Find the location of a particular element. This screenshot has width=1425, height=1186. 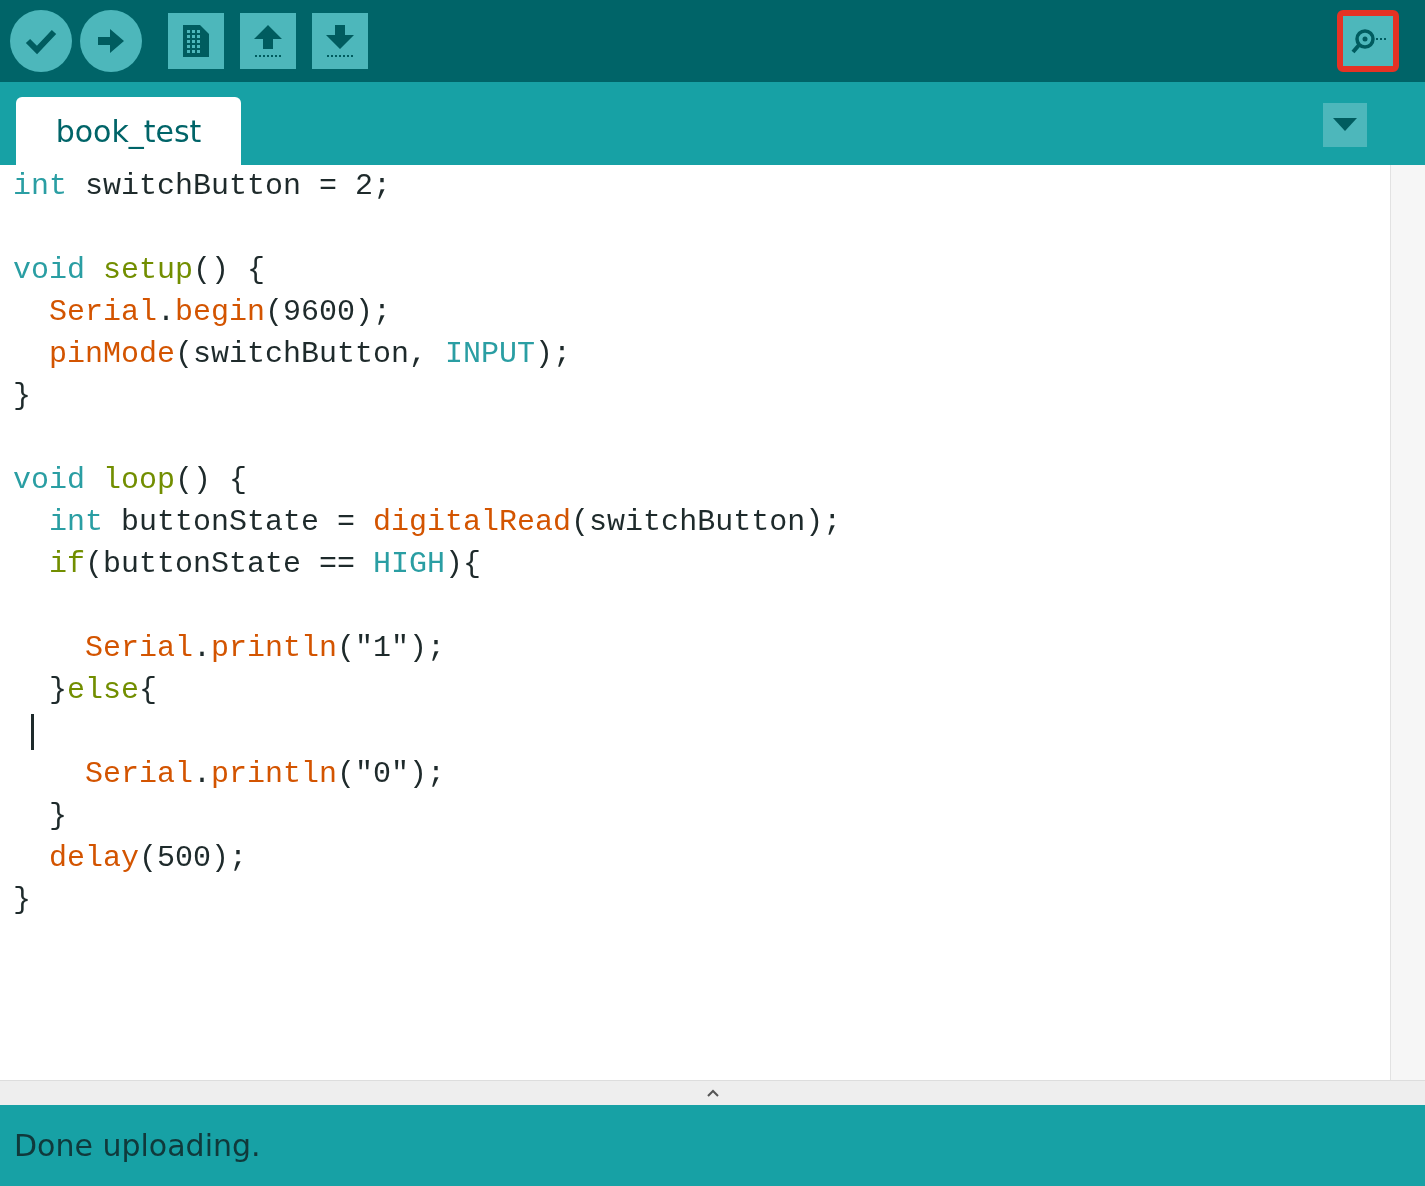

code-line: int switchButton = 2; is located at coordinates (203, 186).